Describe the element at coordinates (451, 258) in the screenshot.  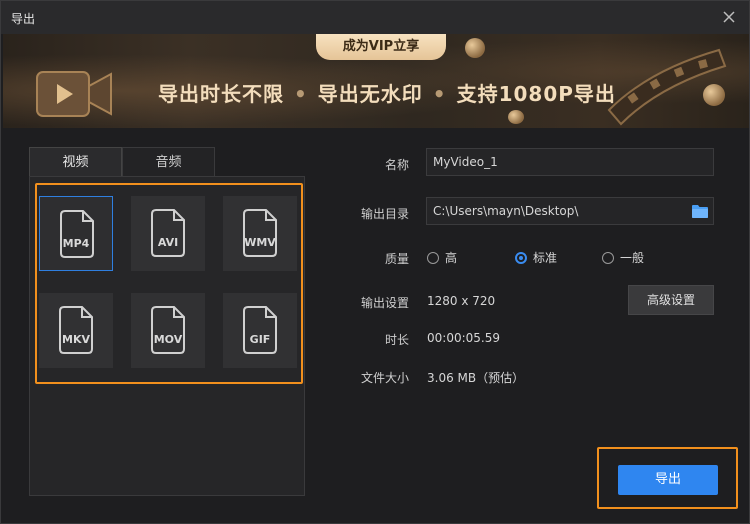
I see `radio-label: 高` at that location.